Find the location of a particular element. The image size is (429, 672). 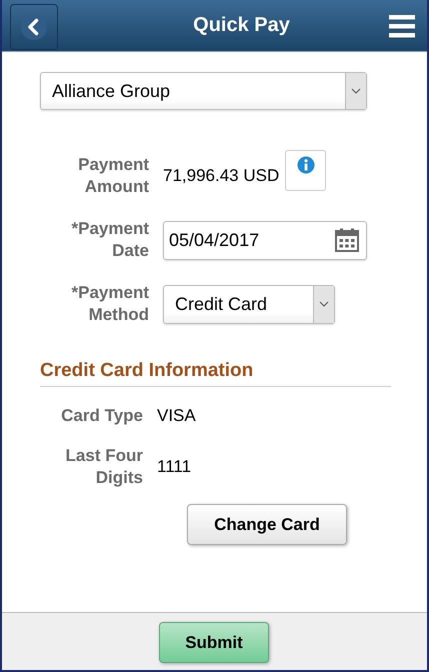

info-button is located at coordinates (305, 170).